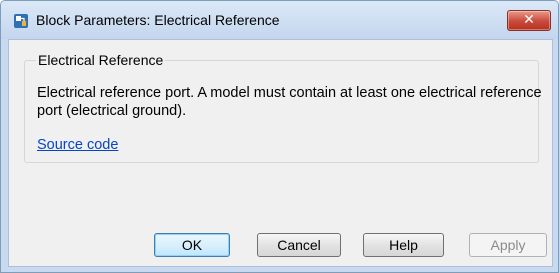 The image size is (559, 273). I want to click on title-bar: Block Parameters: Electrical Reference ✕, so click(279, 20).